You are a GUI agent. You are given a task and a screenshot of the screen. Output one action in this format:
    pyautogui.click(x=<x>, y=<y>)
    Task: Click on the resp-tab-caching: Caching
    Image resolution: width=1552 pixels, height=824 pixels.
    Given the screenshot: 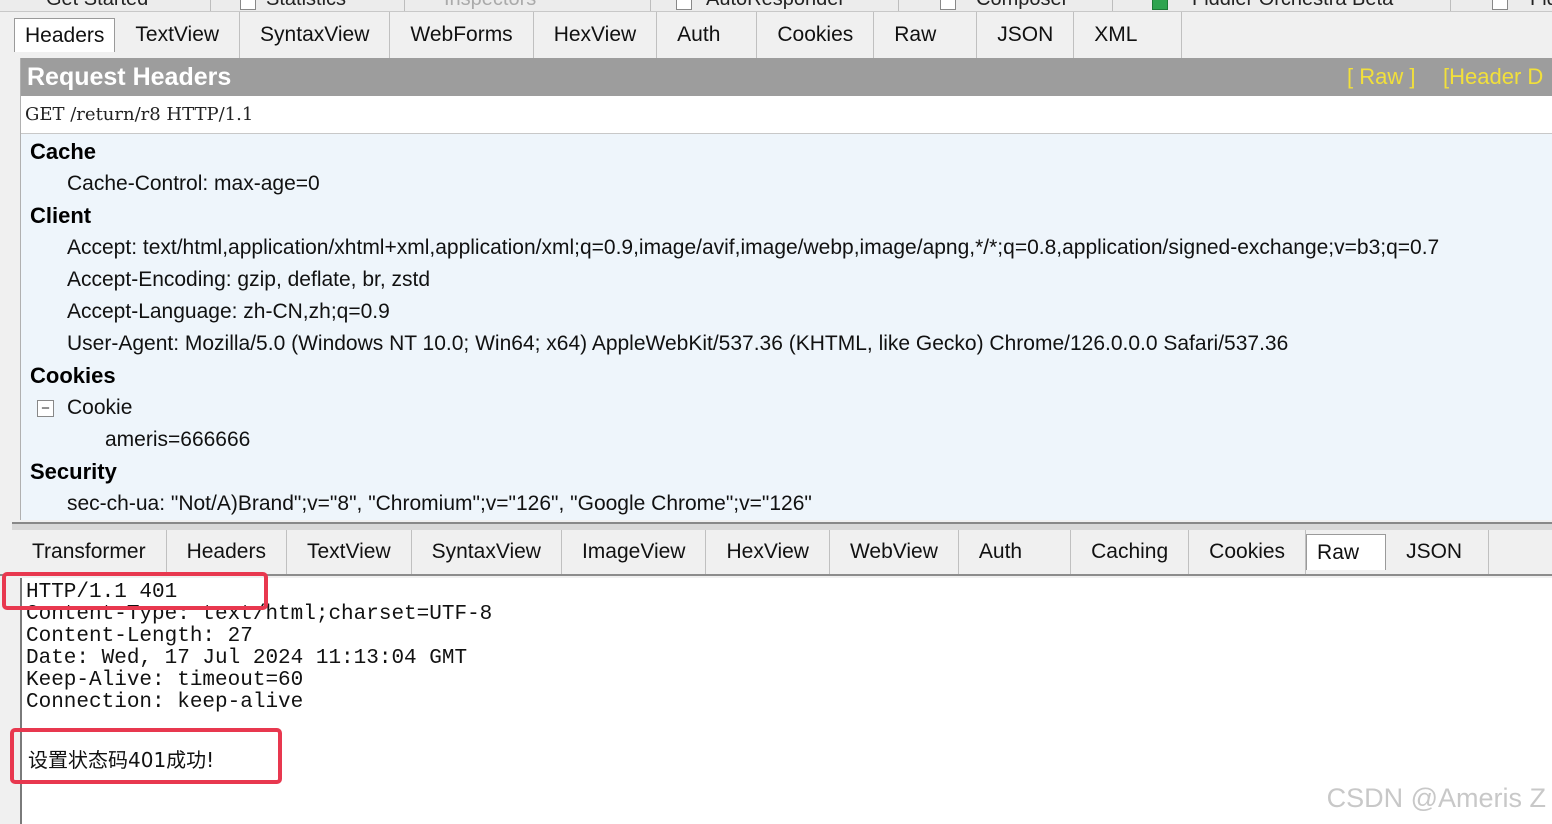 What is the action you would take?
    pyautogui.click(x=1130, y=552)
    